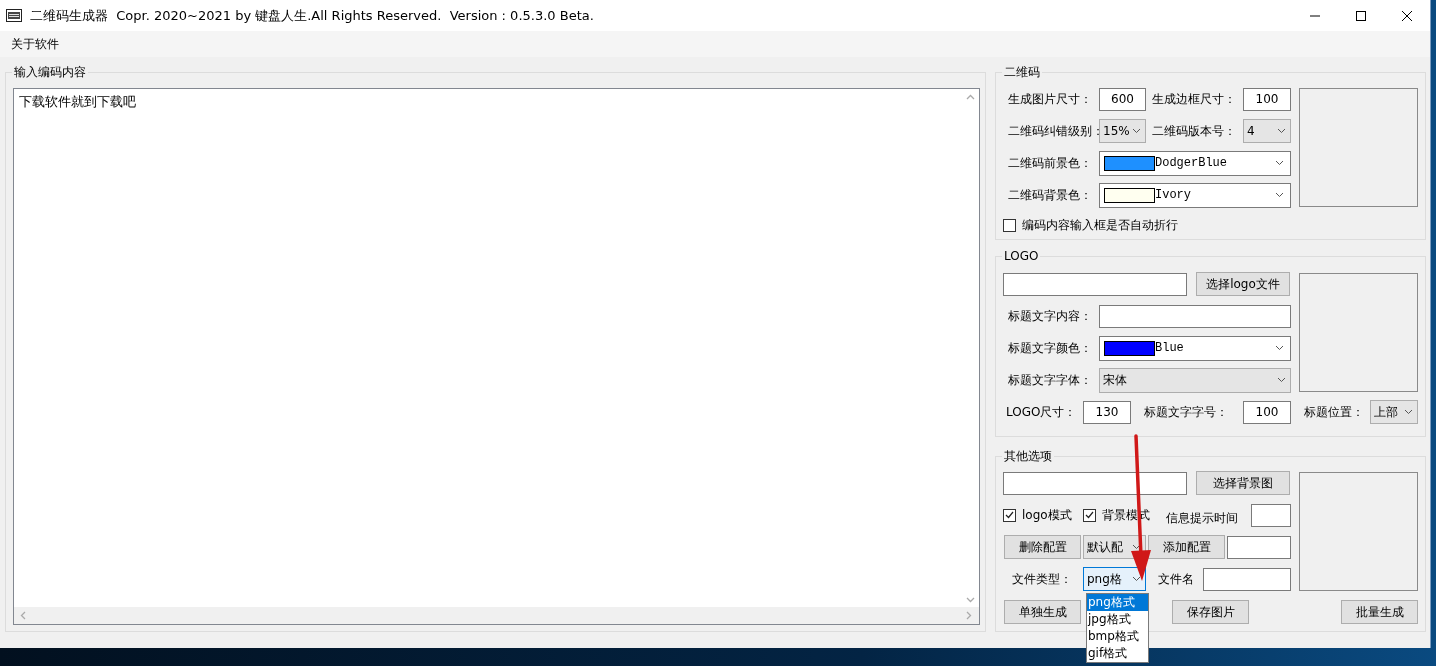 The image size is (1436, 666). Describe the element at coordinates (1107, 412) in the screenshot. I see `input-field: 130` at that location.